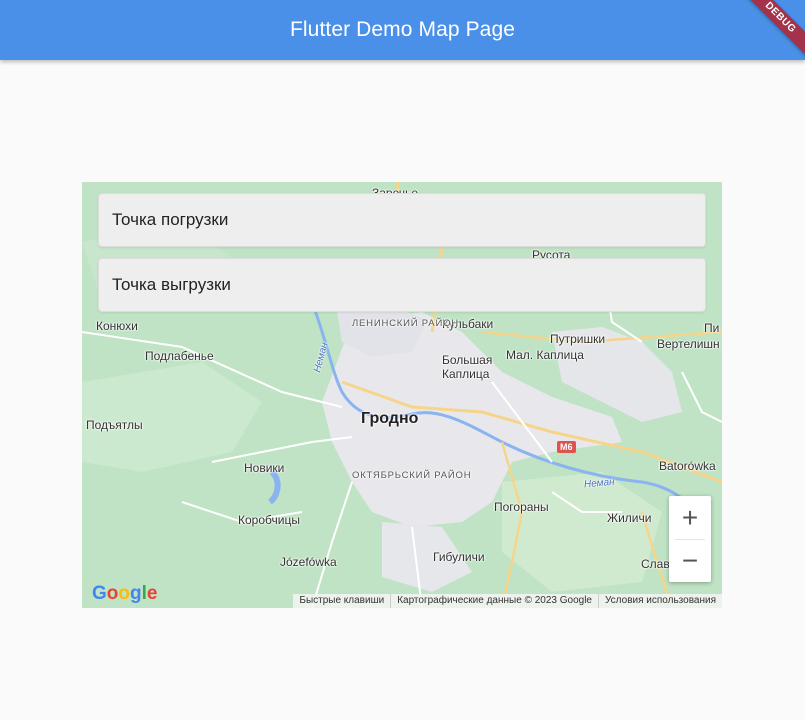  What do you see at coordinates (578, 339) in the screenshot?
I see `map-label-place: Путришки` at bounding box center [578, 339].